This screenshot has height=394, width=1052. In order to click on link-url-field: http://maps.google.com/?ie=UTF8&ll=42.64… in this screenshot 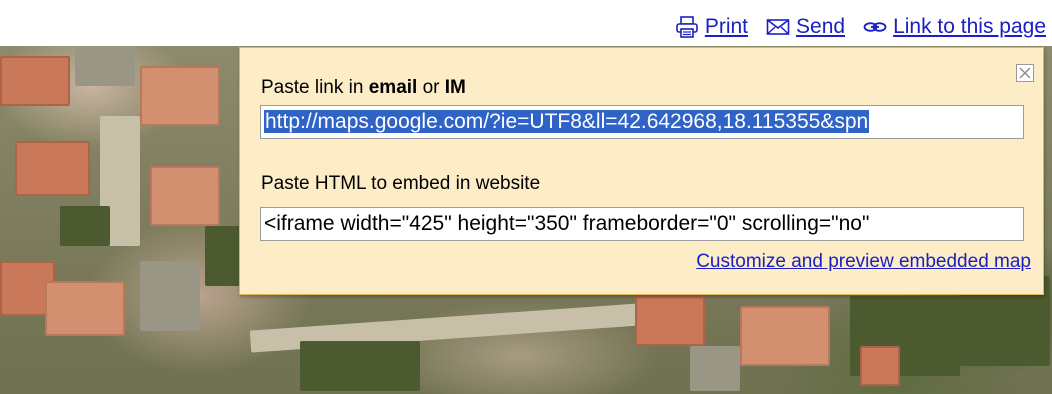, I will do `click(642, 122)`.